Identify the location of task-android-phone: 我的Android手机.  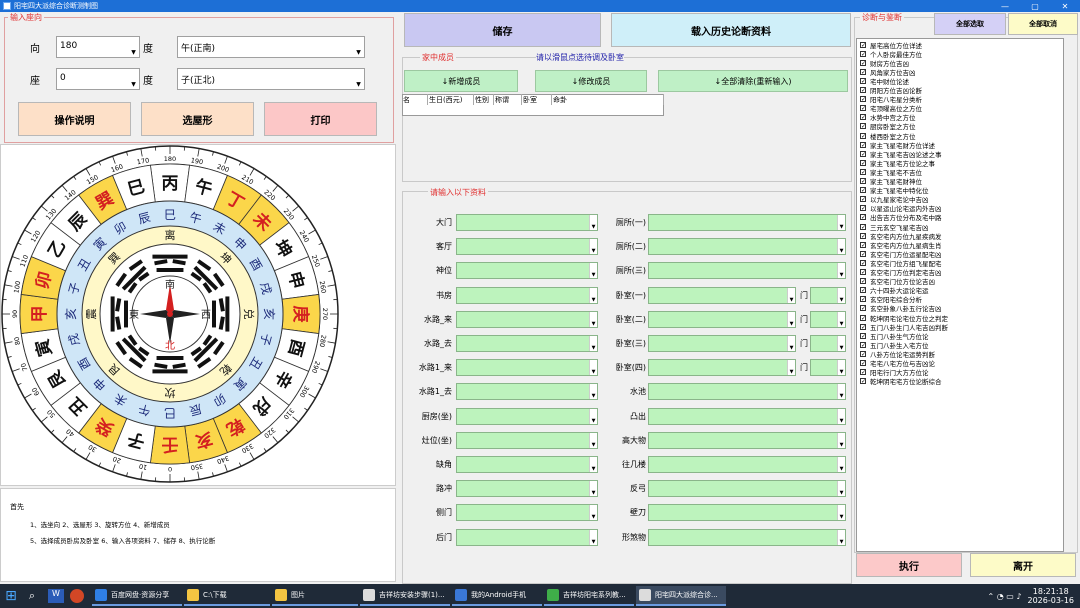
(497, 596).